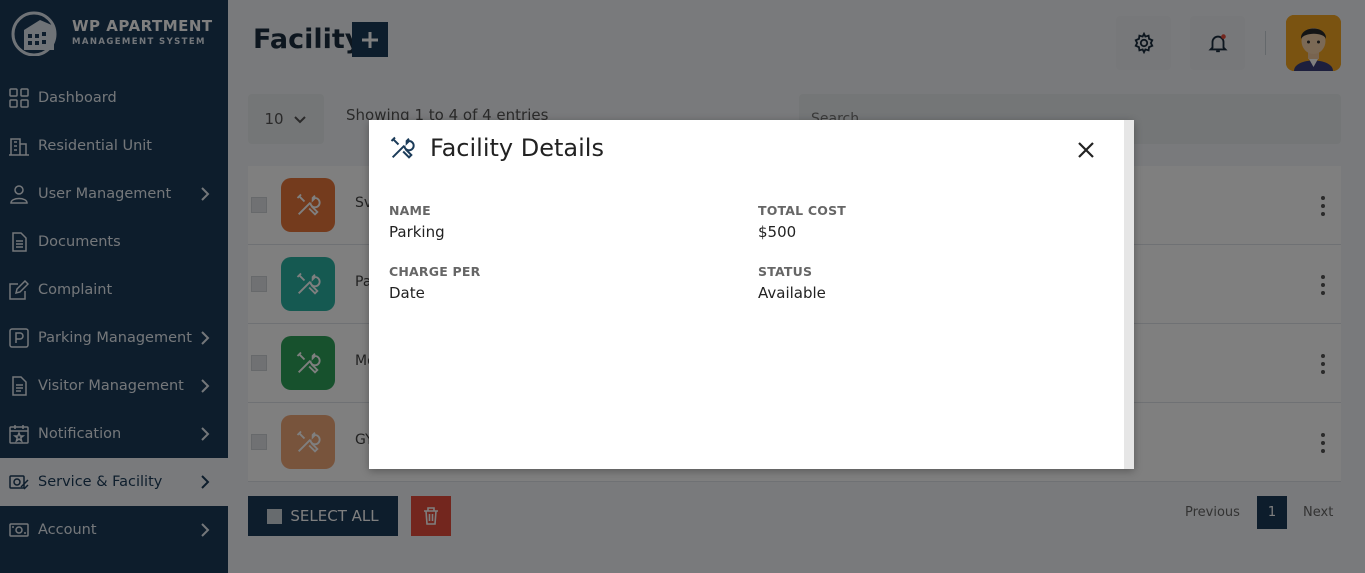  Describe the element at coordinates (1086, 150) in the screenshot. I see `close-icon` at that location.